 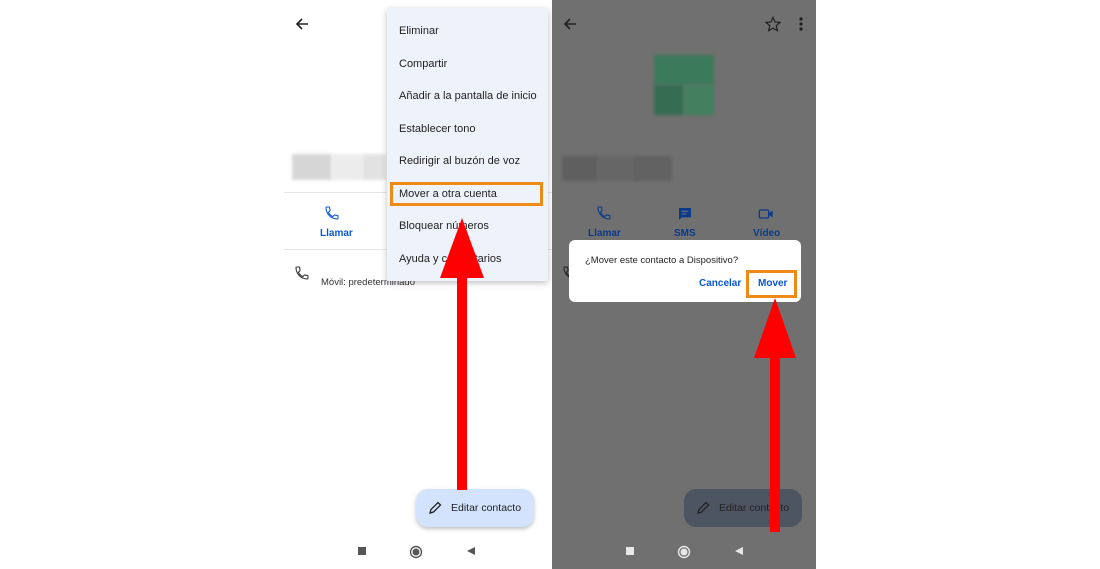 What do you see at coordinates (766, 214) in the screenshot?
I see `video-icon` at bounding box center [766, 214].